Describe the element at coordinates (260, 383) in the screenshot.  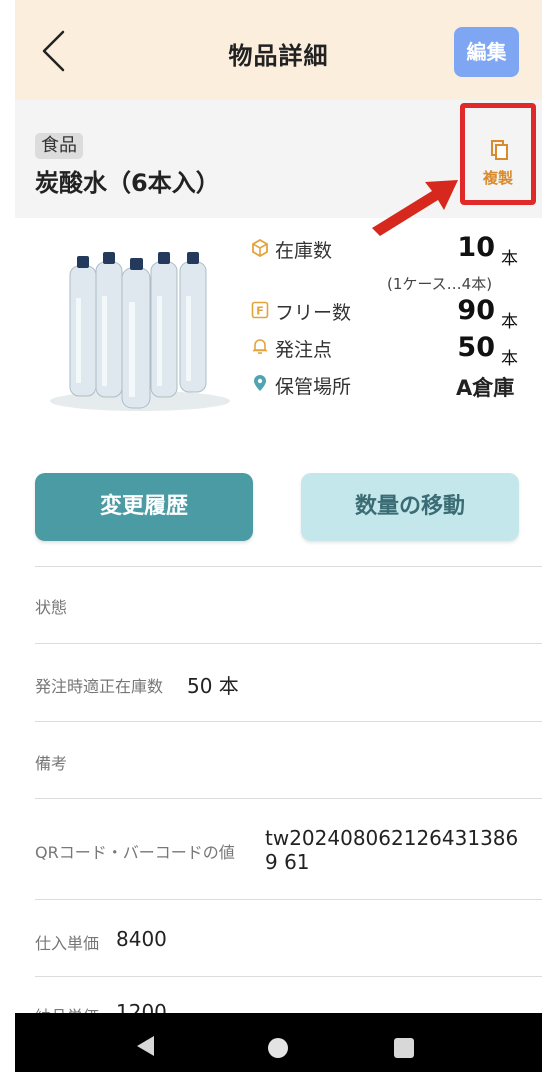
I see `location-pin-icon` at that location.